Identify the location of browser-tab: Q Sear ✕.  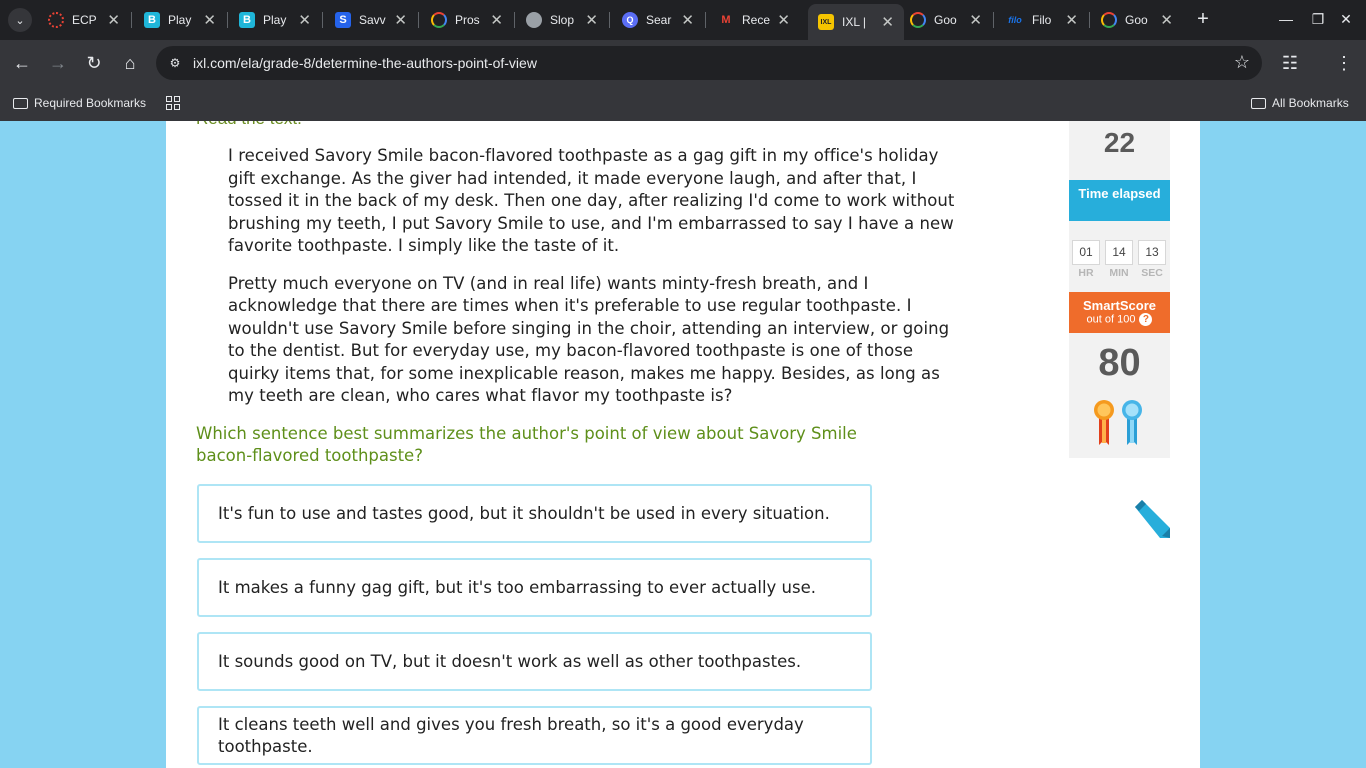
(658, 20).